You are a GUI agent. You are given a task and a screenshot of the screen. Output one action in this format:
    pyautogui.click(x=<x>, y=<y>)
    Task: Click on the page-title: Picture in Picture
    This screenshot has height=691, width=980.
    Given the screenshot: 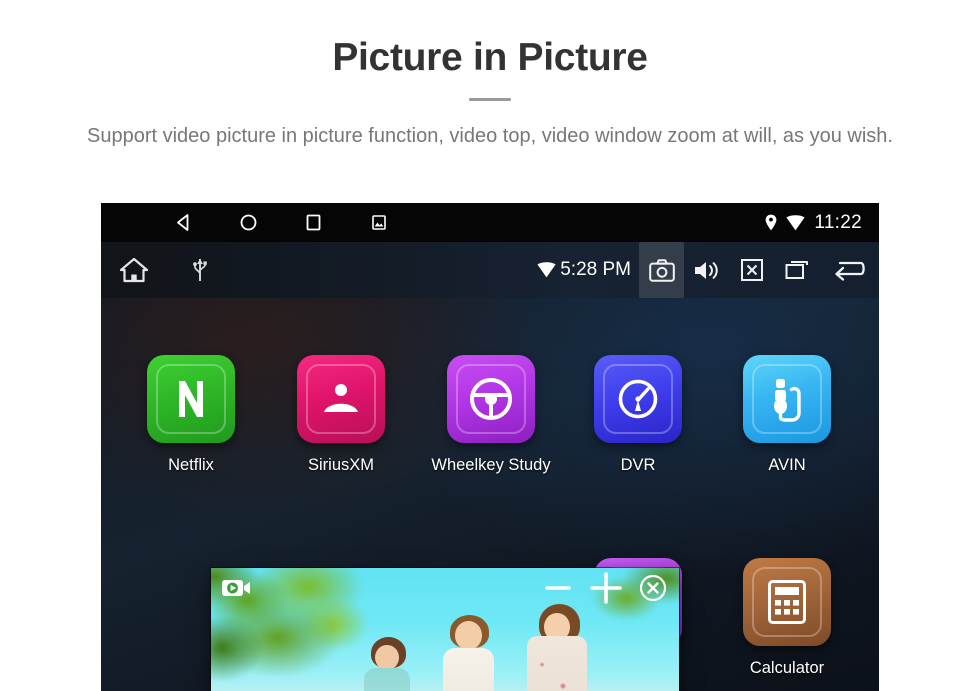 What is the action you would take?
    pyautogui.click(x=490, y=57)
    